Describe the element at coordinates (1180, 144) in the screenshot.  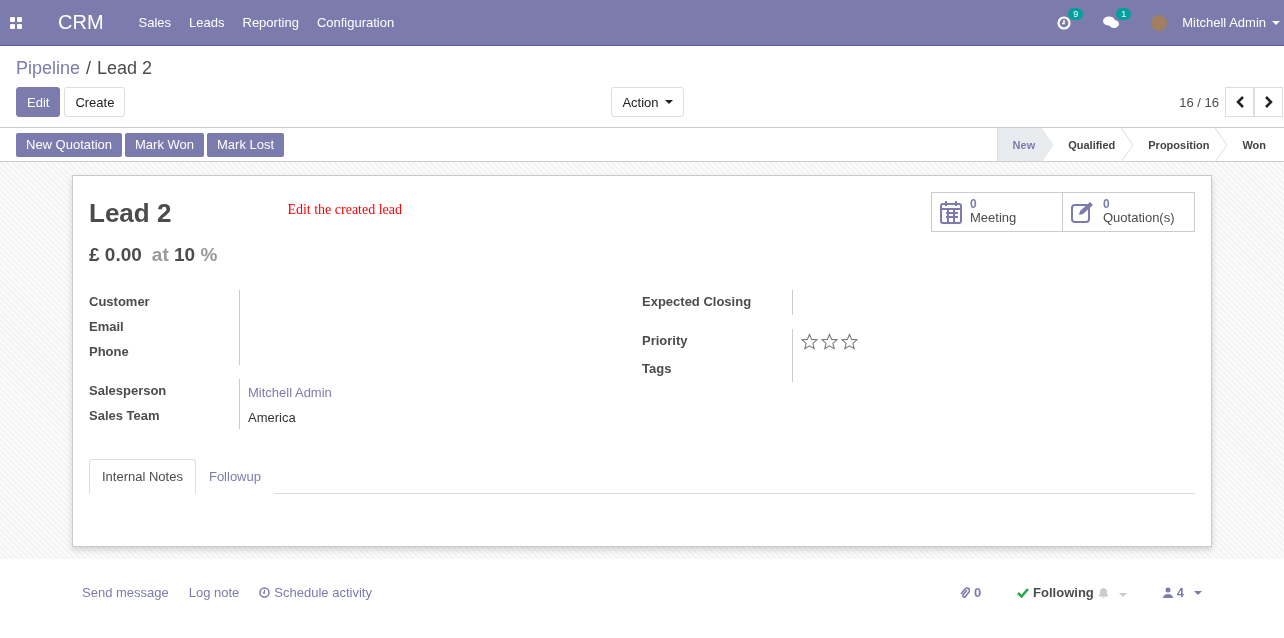
I see `stage-button: Proposition` at that location.